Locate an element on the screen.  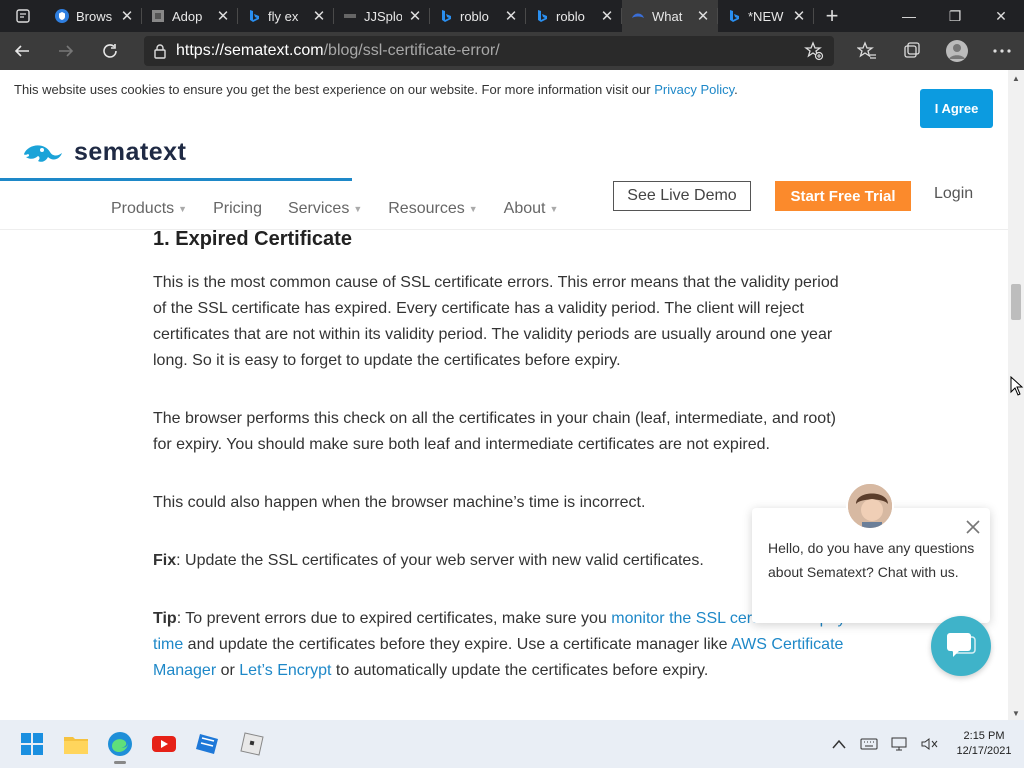
browser-tab-4: JJSplo ✕ is located at coordinates (382, 16).